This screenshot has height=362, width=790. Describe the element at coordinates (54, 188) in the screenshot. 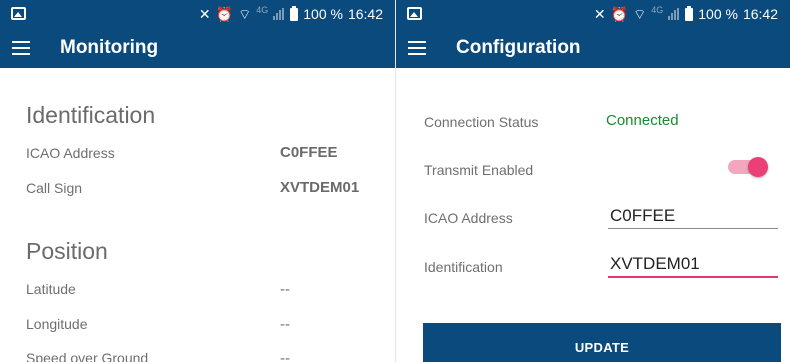

I see `call-sign-label: Call Sign` at that location.